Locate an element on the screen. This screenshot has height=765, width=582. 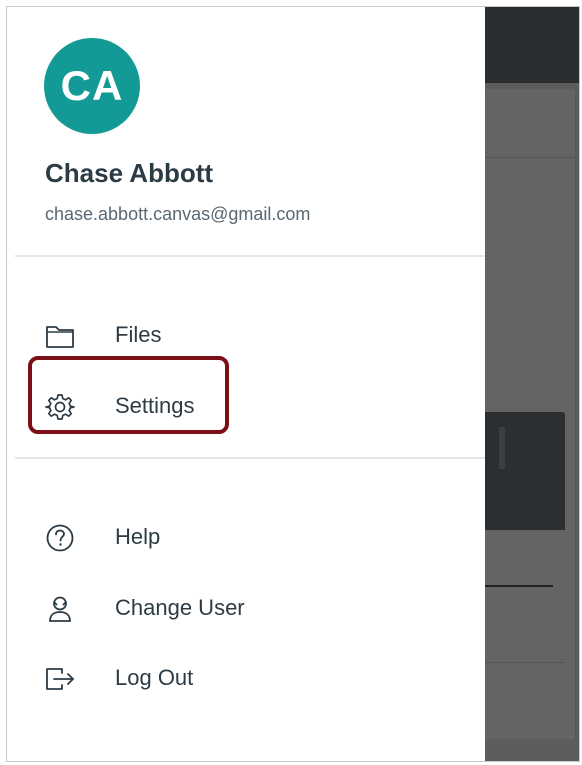
folder-icon is located at coordinates (60, 336).